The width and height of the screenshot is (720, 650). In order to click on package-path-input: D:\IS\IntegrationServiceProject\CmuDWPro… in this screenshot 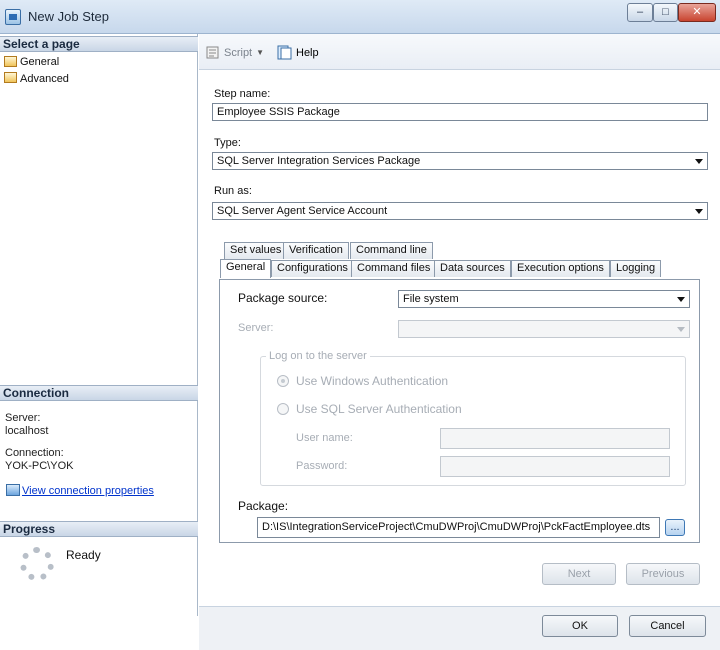, I will do `click(458, 527)`.